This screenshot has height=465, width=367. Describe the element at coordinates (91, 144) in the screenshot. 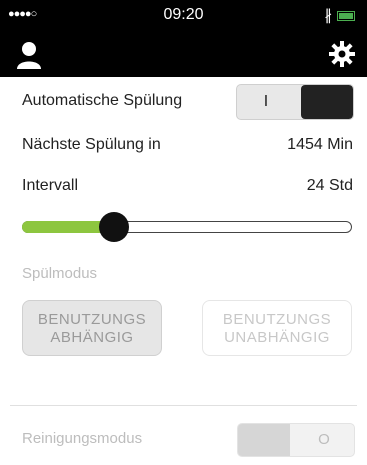

I see `next-flush-label: Nächste Spülung in` at that location.